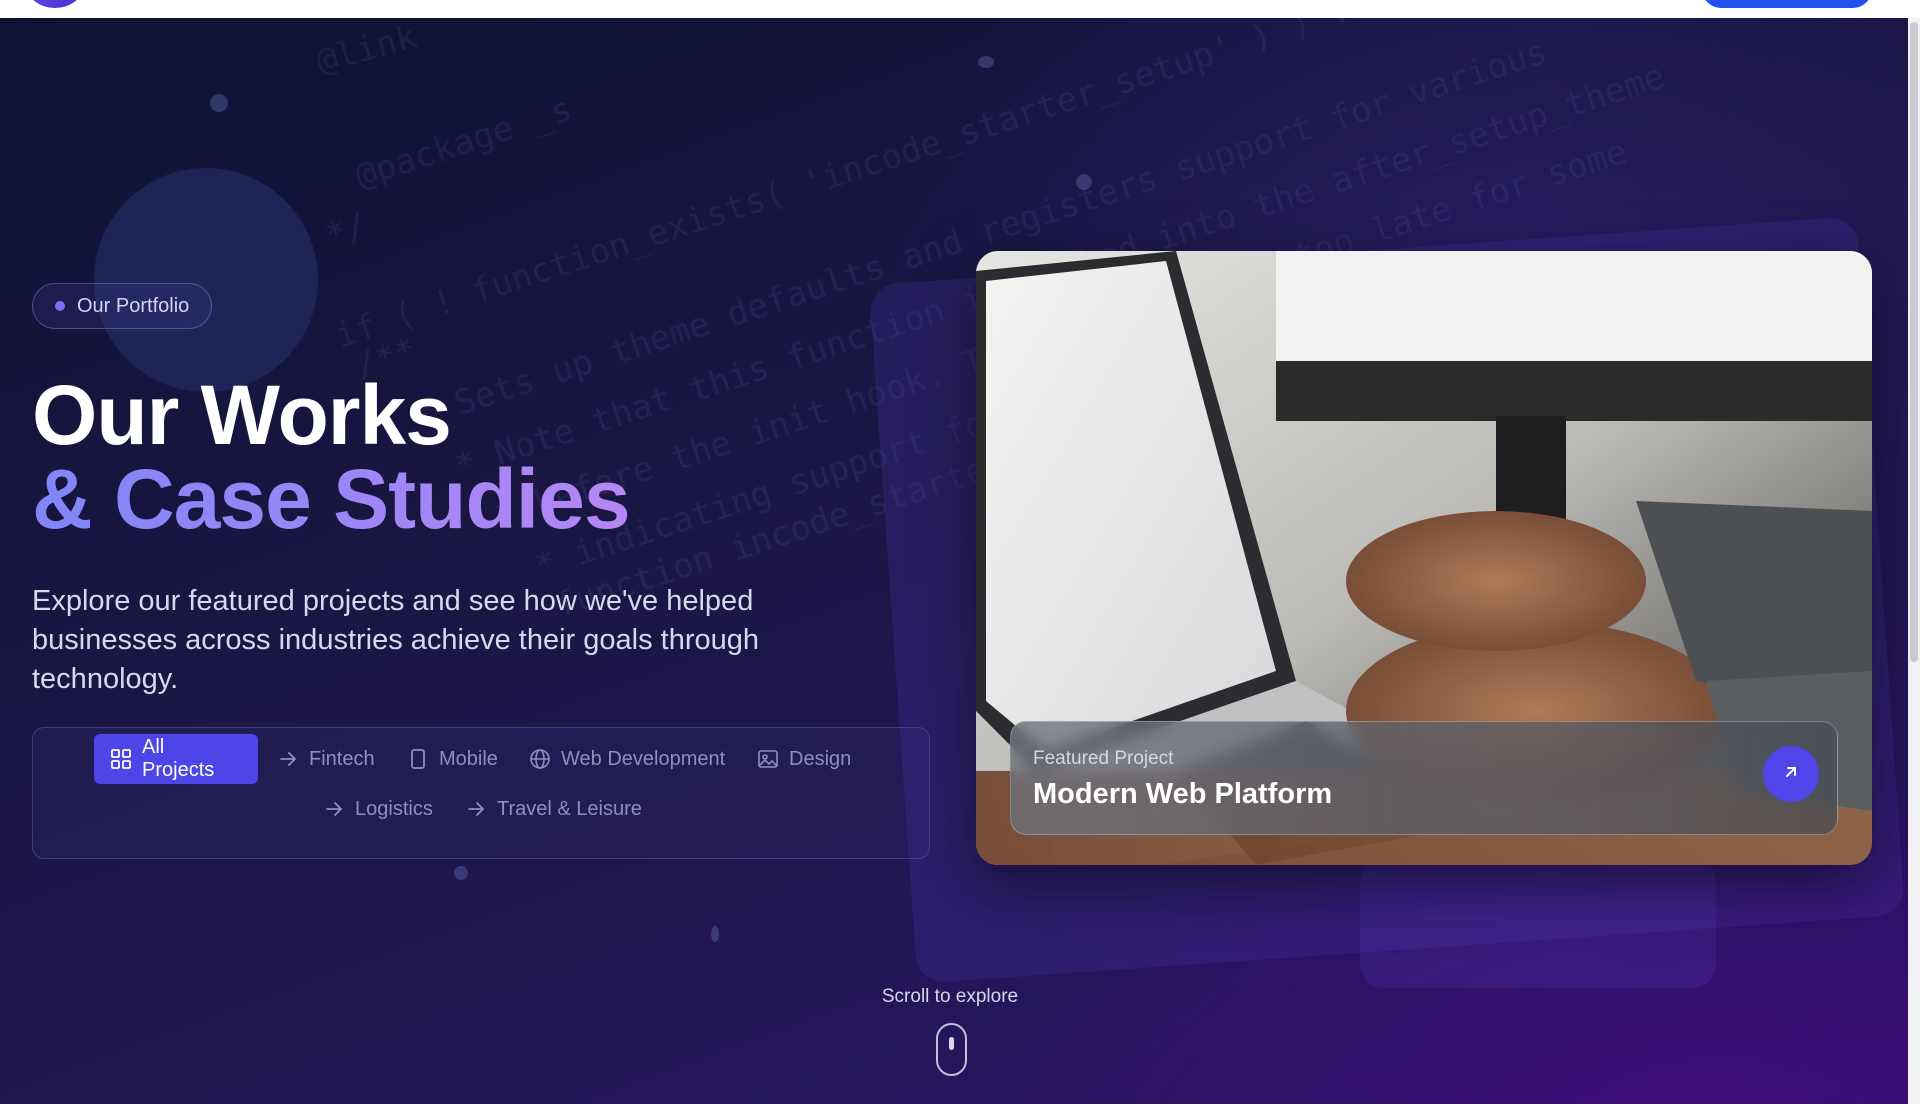 The image size is (1920, 1108). What do you see at coordinates (569, 808) in the screenshot?
I see `filter-label: Travel & Leisure` at bounding box center [569, 808].